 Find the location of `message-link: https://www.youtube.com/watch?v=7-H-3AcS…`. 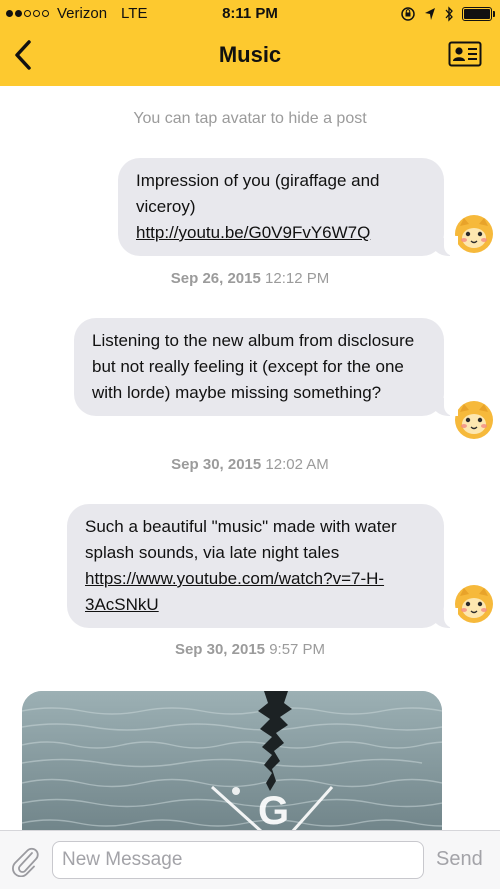

message-link: https://www.youtube.com/watch?v=7-H-3AcS… is located at coordinates (234, 591).